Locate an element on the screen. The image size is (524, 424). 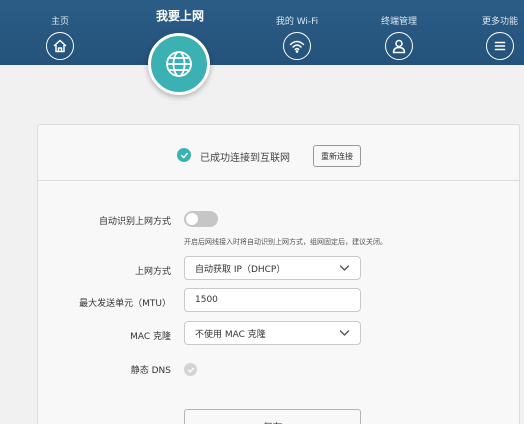
wifi-icon is located at coordinates (297, 46).